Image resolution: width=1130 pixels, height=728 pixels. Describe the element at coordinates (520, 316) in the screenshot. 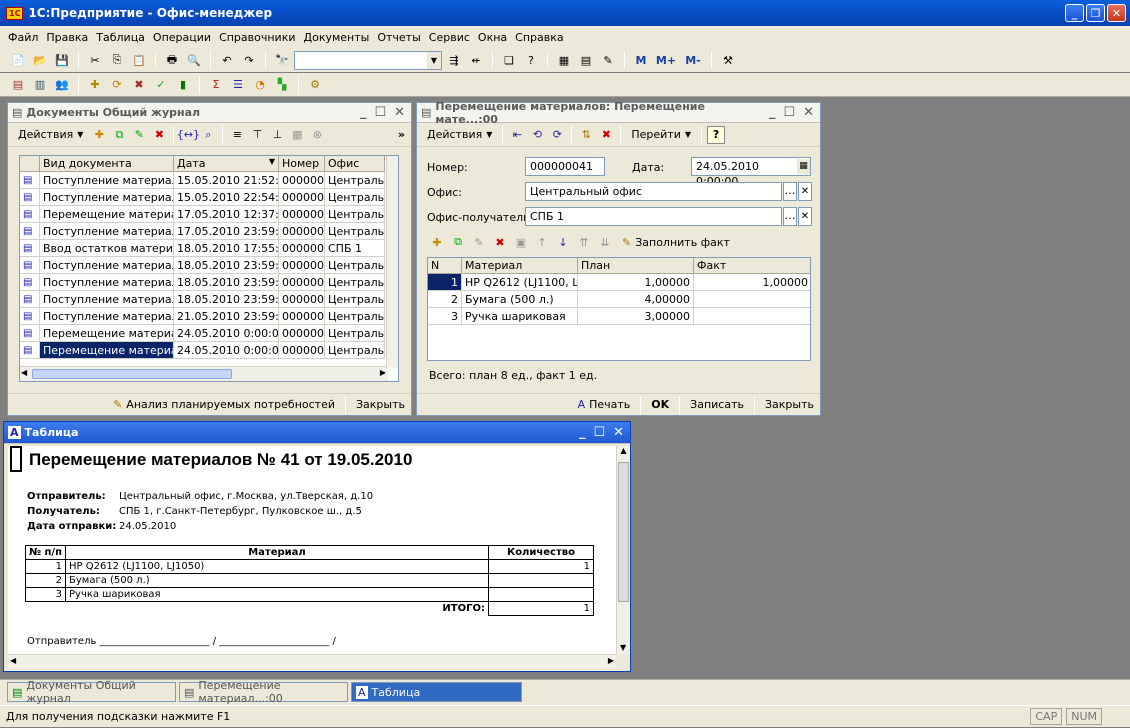

I see `material-cell: Ручка шариковая` at that location.